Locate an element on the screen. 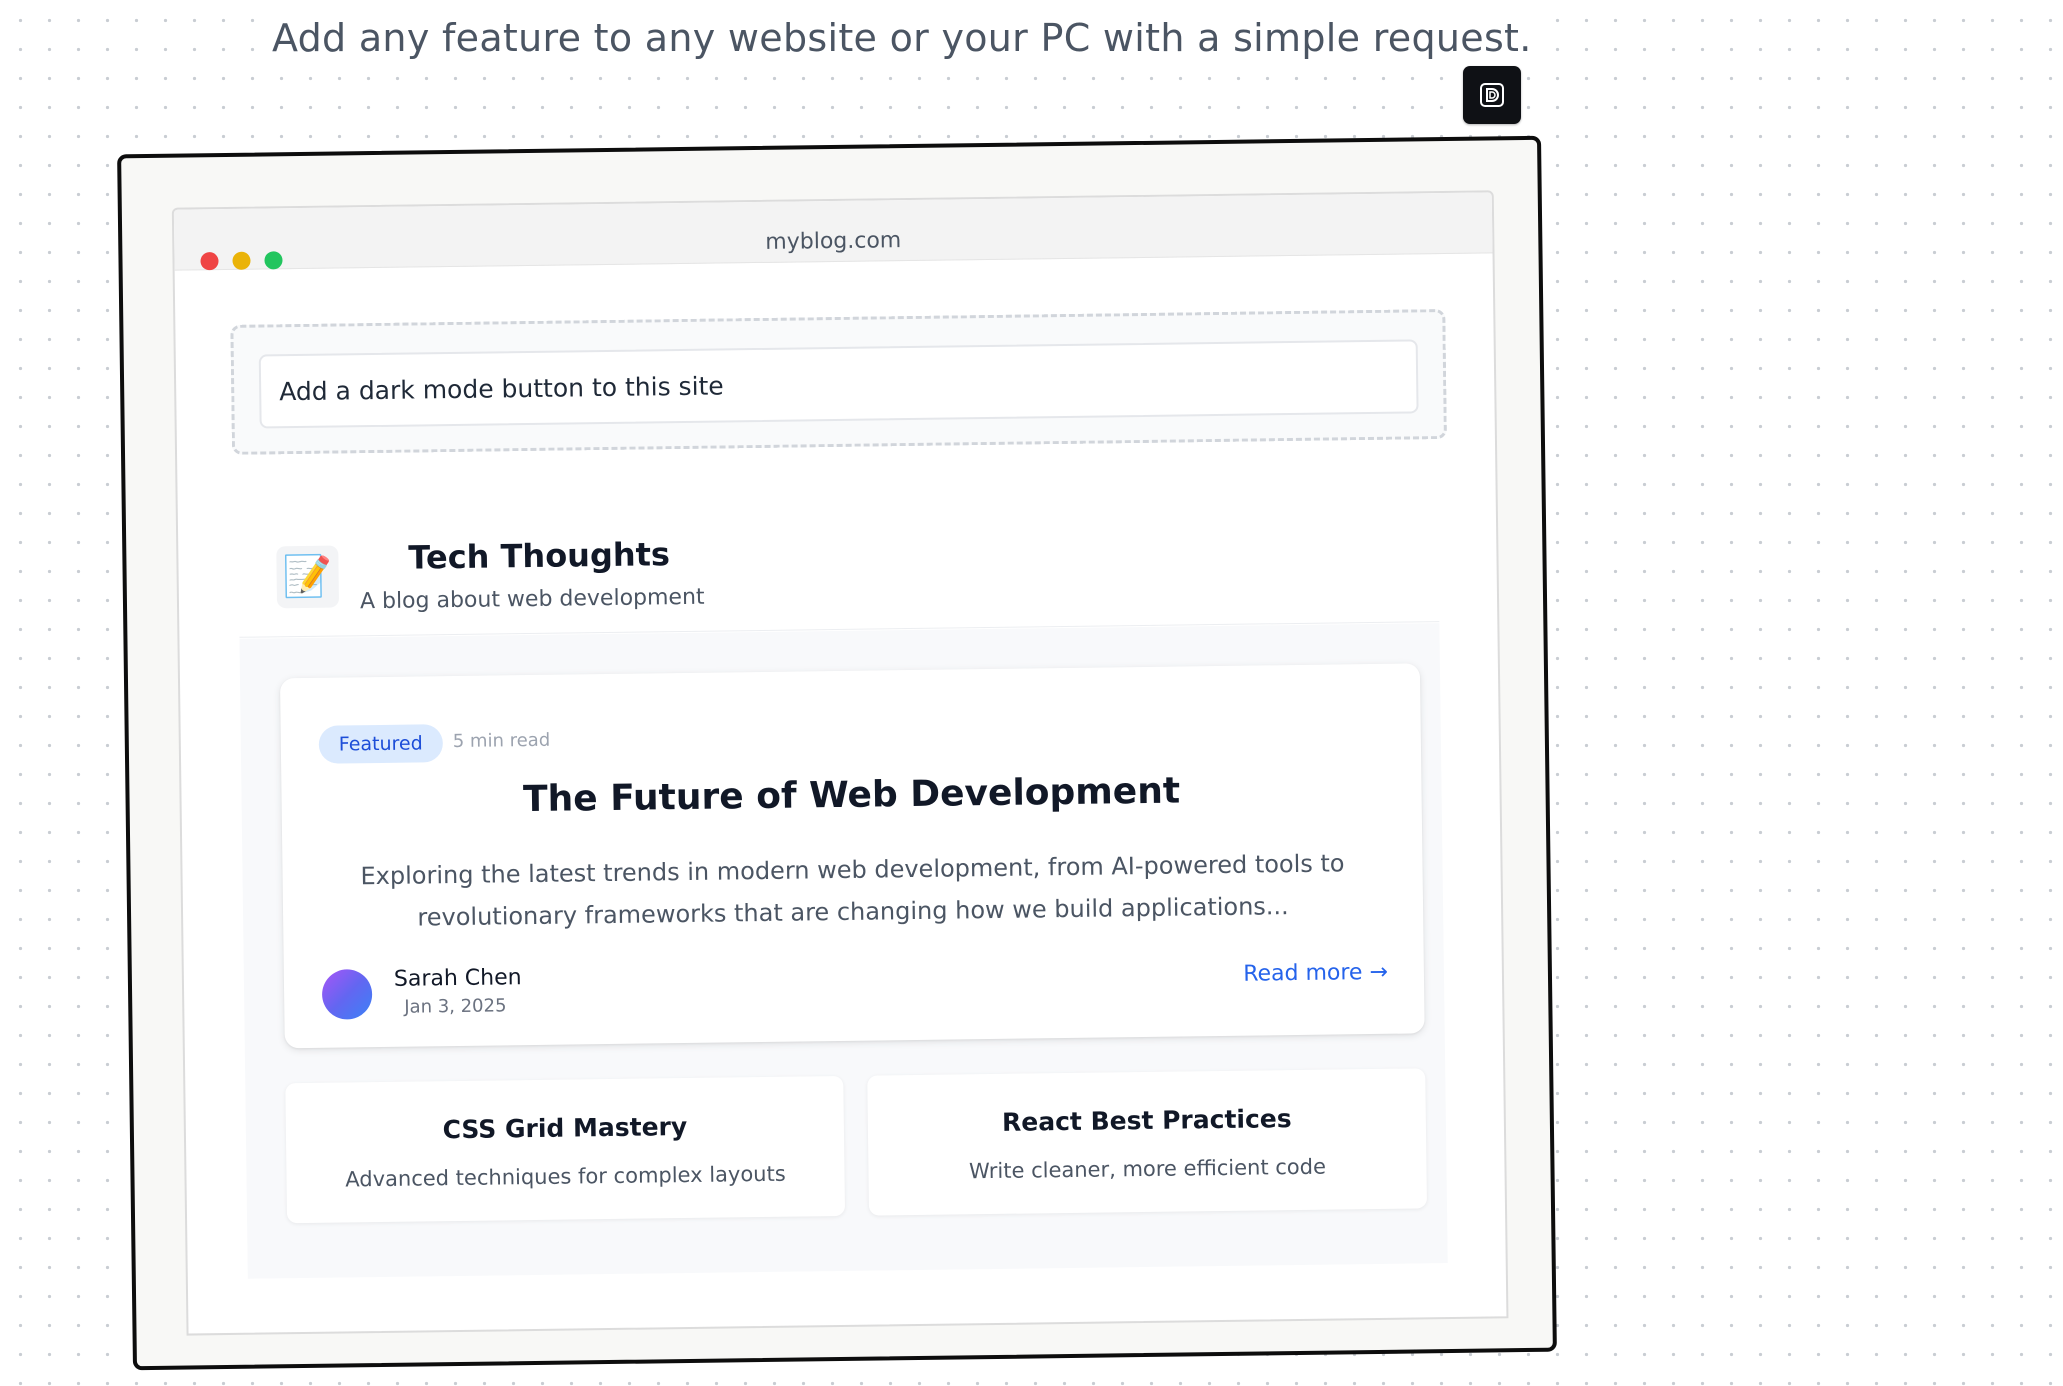 This screenshot has height=1386, width=2063. blog-title: Tech Thoughts is located at coordinates (539, 556).